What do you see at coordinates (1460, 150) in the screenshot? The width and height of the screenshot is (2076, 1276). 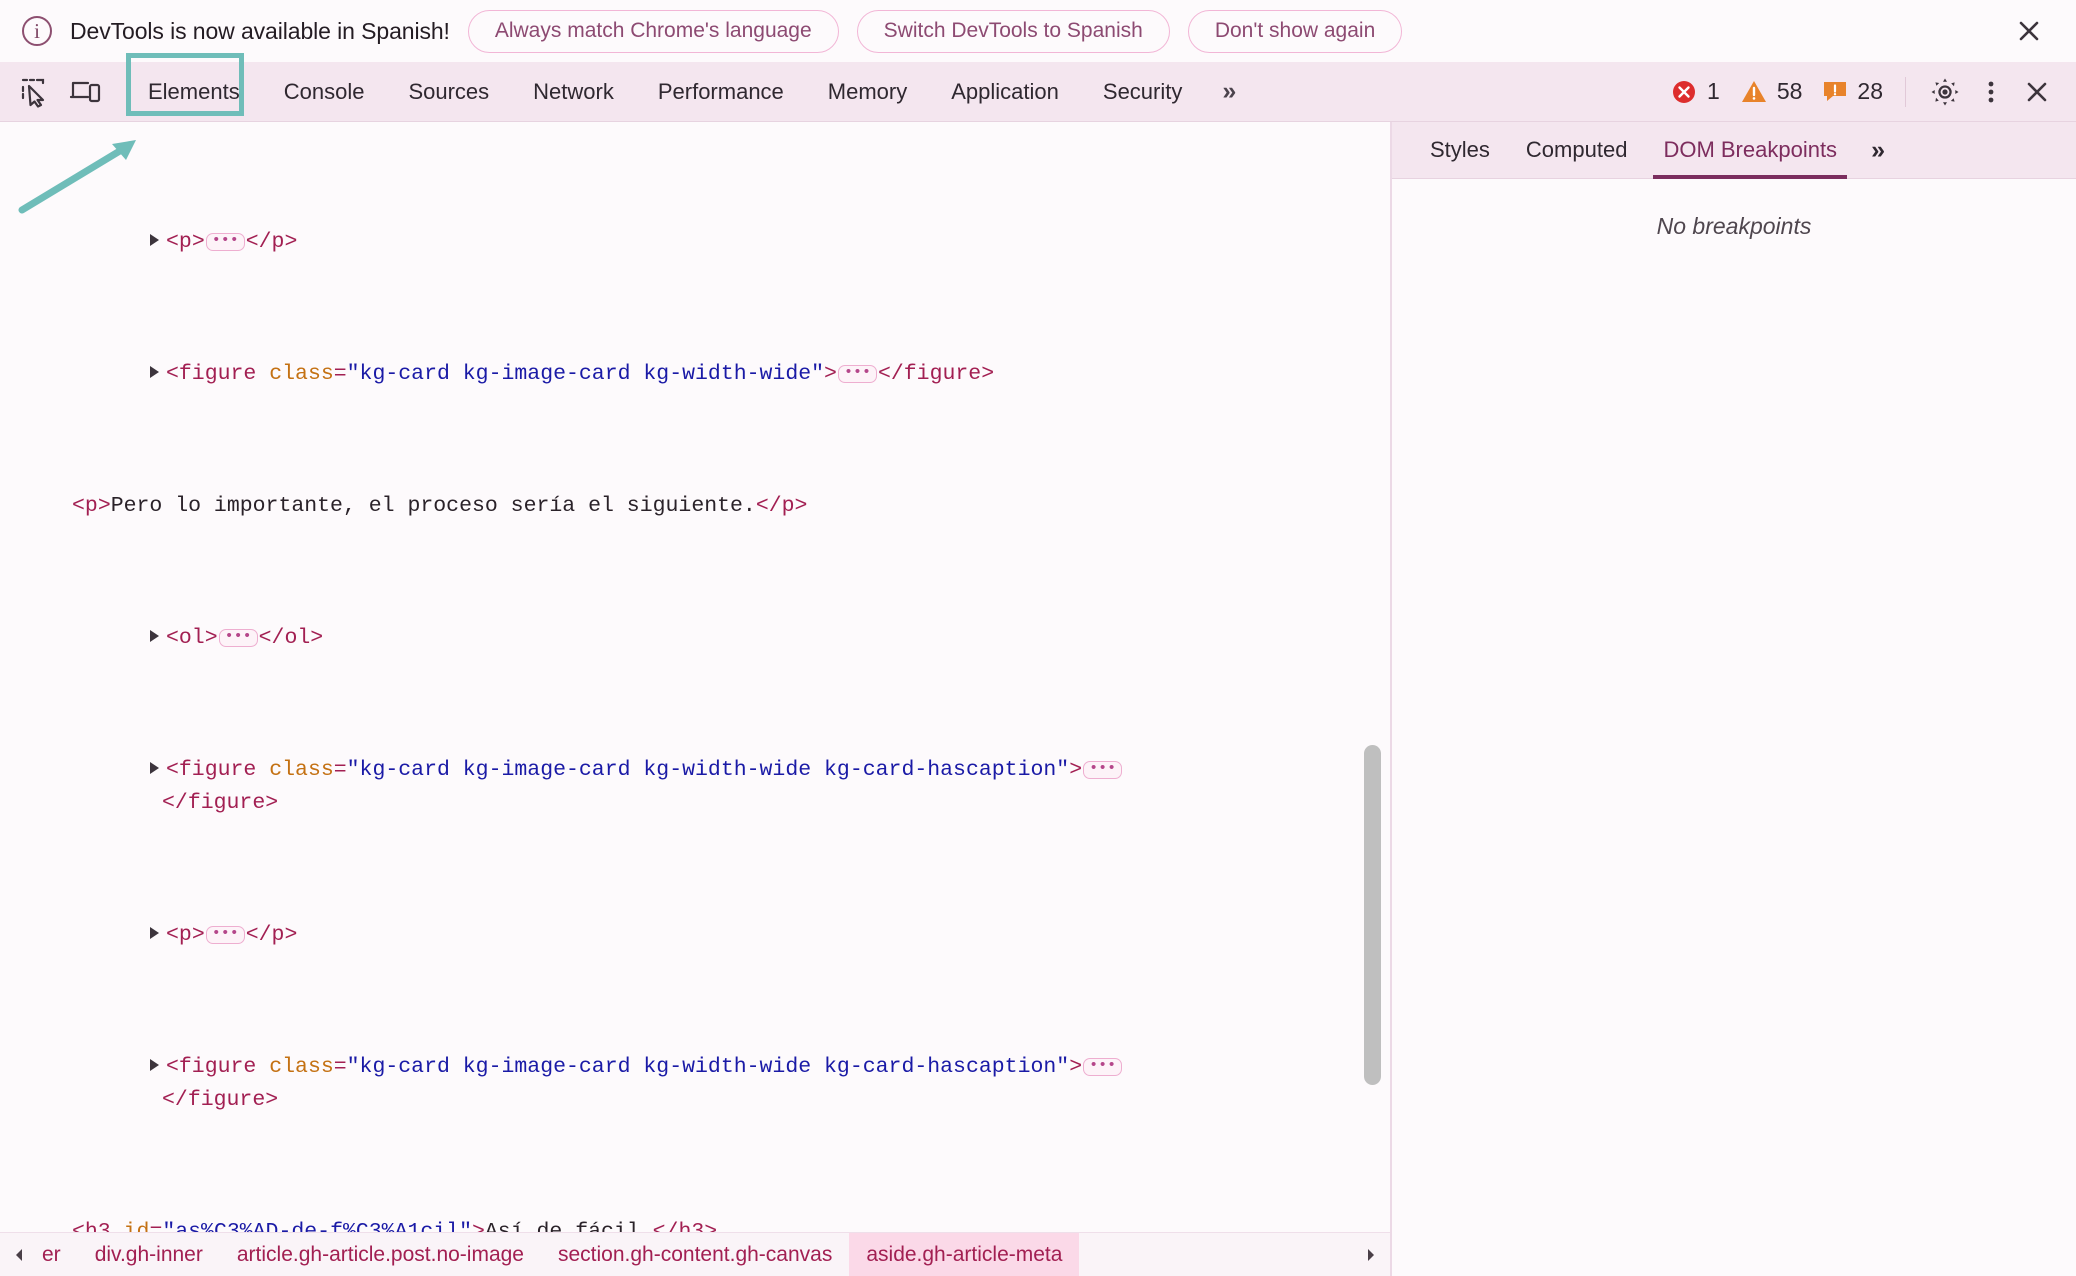 I see `tab-styles: Styles` at bounding box center [1460, 150].